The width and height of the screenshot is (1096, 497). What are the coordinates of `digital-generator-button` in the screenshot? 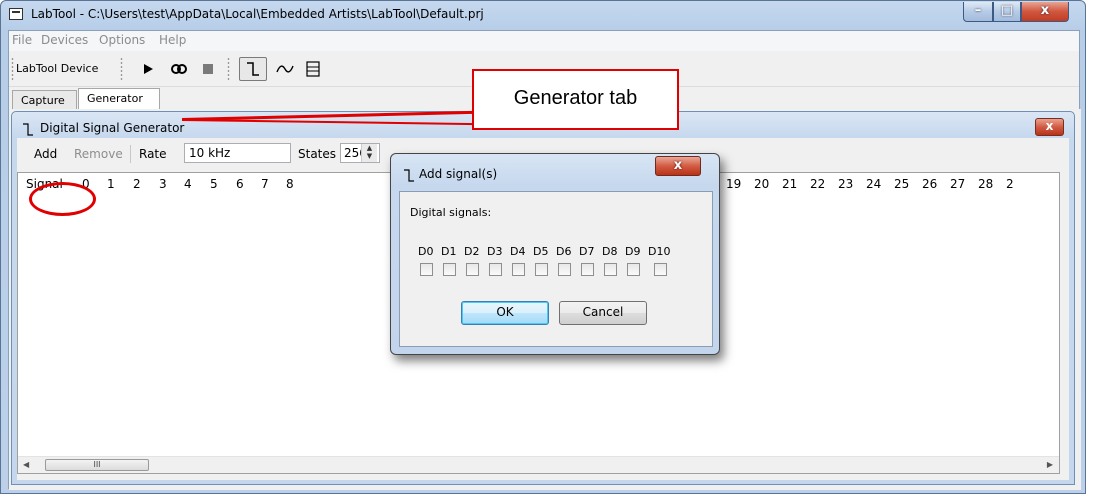 It's located at (253, 69).